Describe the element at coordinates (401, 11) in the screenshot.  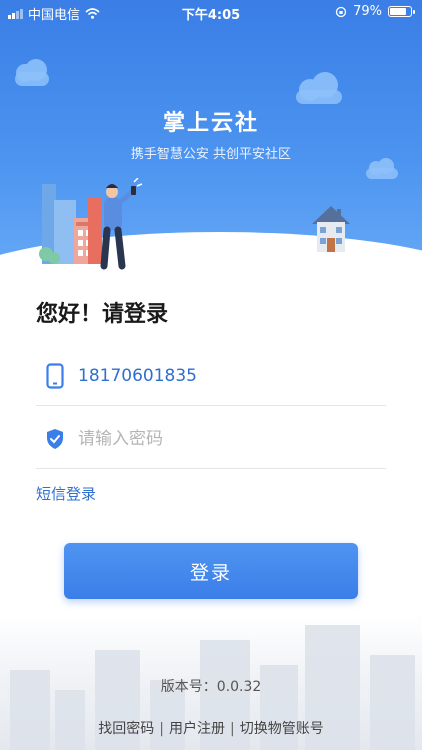
I see `battery-icon` at that location.